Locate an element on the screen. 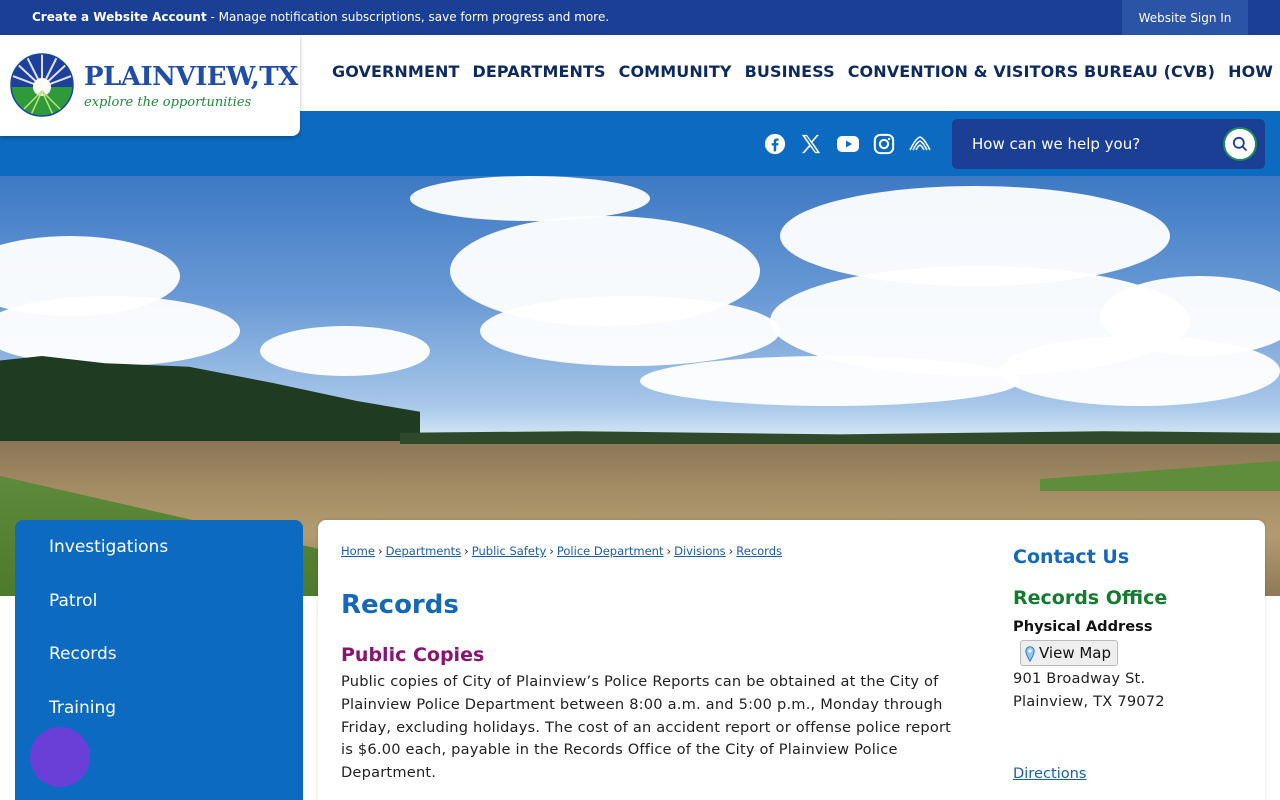  search-button is located at coordinates (1240, 144).